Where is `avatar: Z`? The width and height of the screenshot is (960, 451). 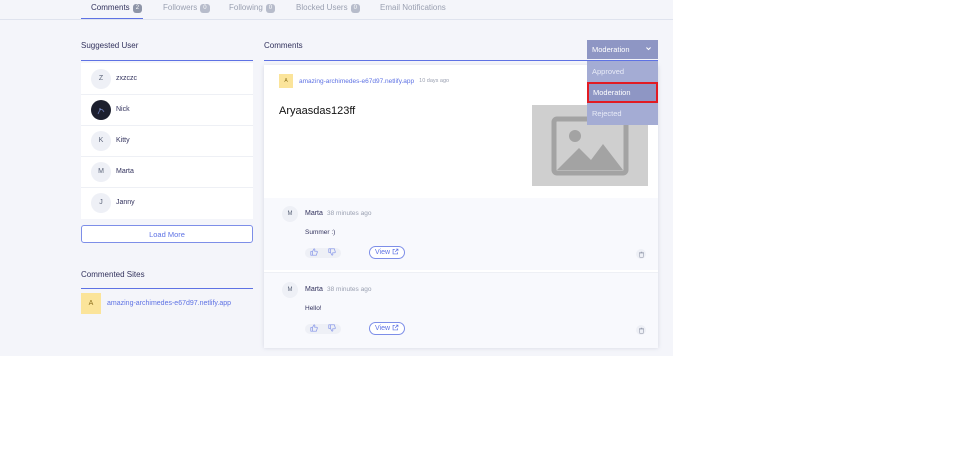 avatar: Z is located at coordinates (101, 78).